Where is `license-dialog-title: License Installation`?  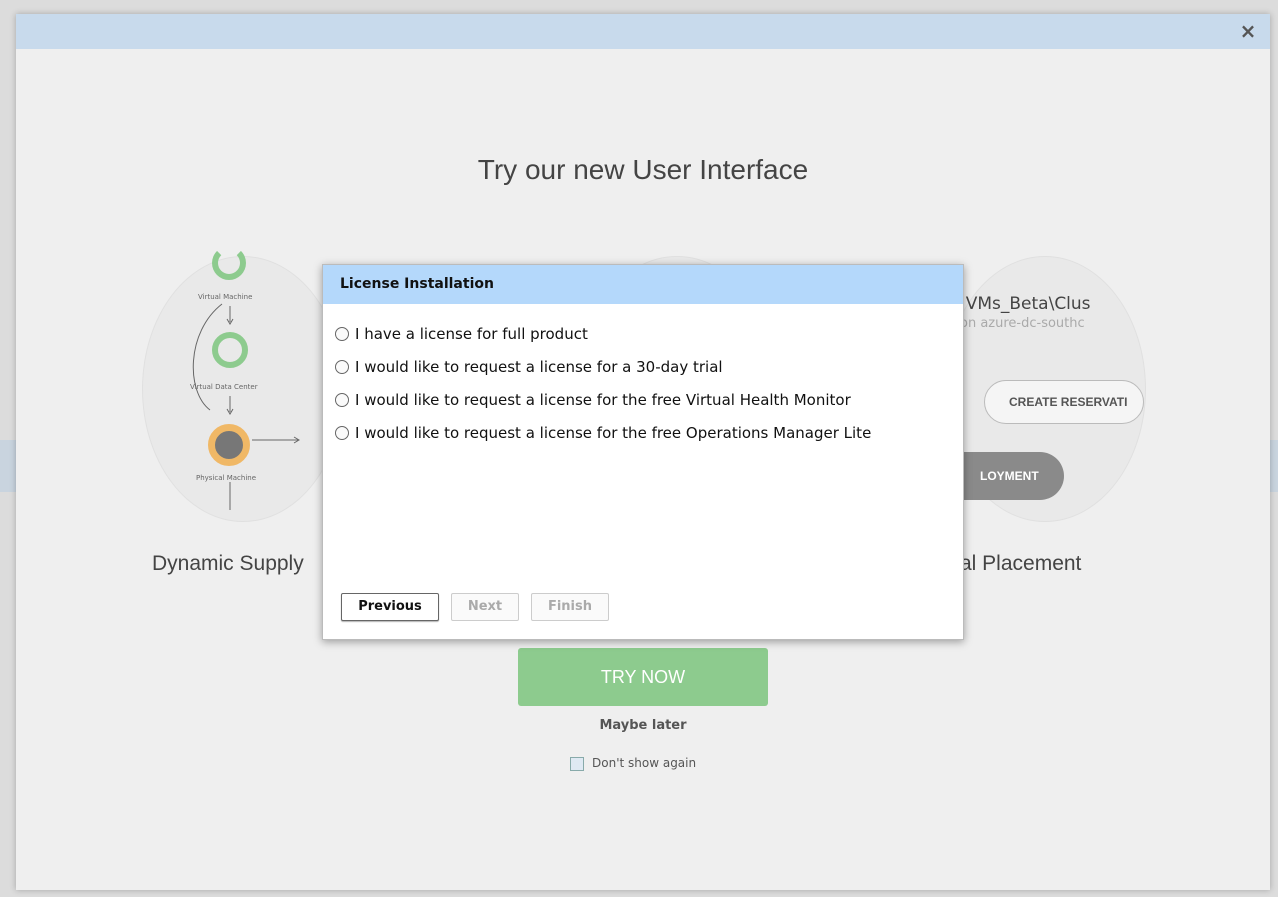
license-dialog-title: License Installation is located at coordinates (643, 284).